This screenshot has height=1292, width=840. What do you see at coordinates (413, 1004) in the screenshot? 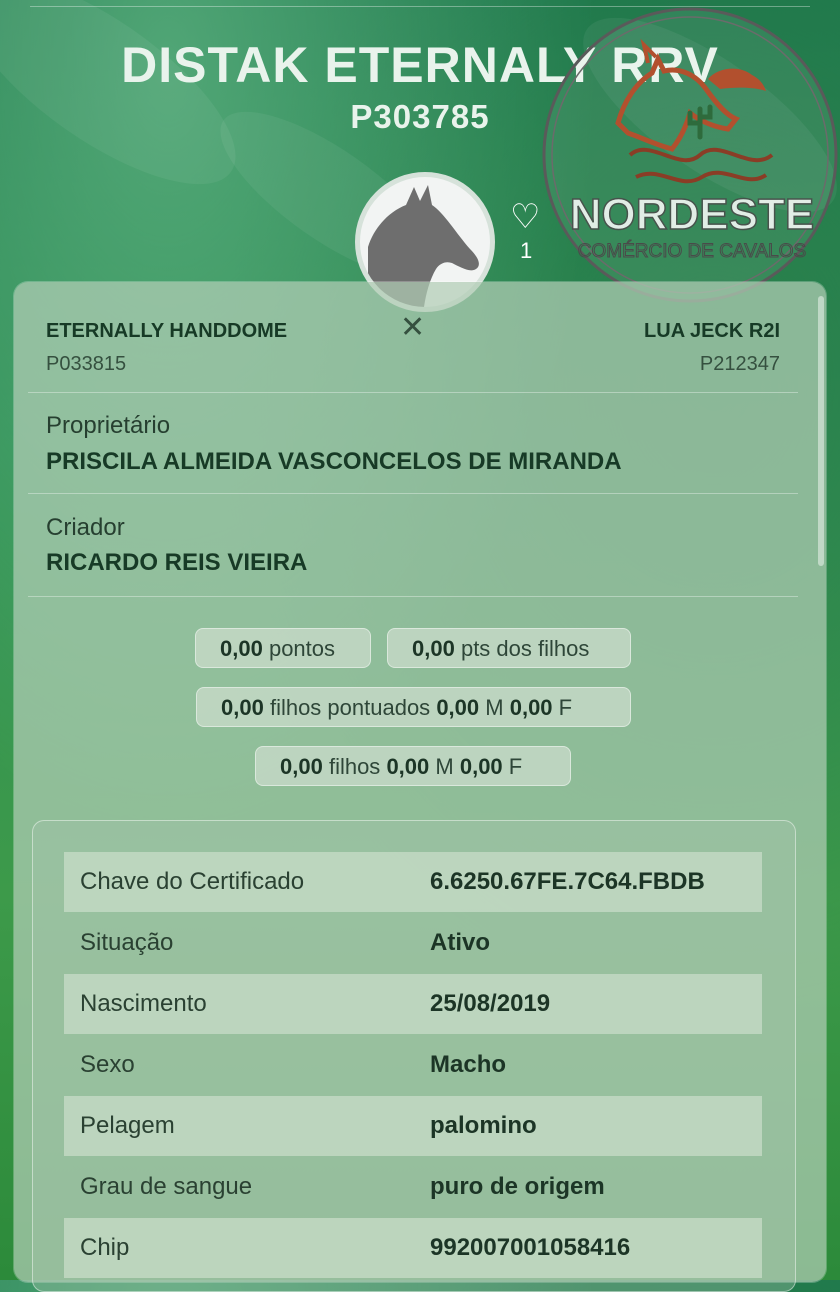
I see `table-row: Nascimento 25/08/2019` at bounding box center [413, 1004].